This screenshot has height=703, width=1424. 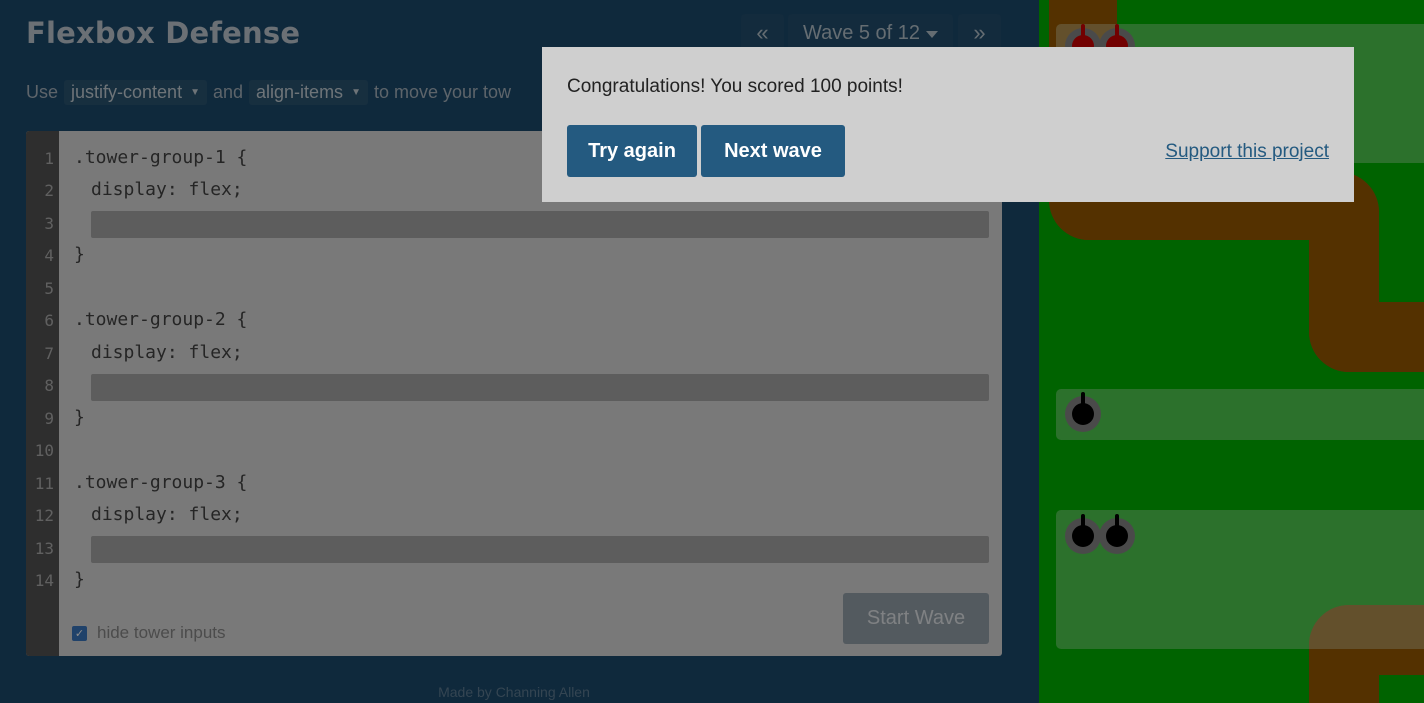 I want to click on try-again-button: Try again, so click(x=632, y=151).